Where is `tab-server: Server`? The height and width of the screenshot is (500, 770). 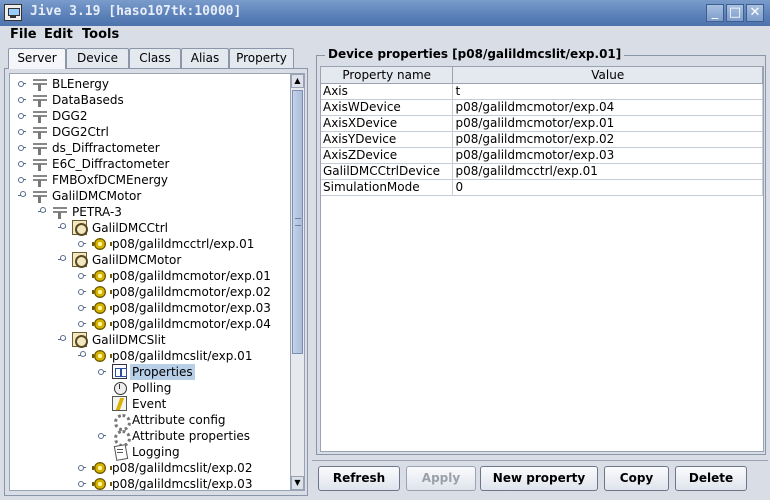
tab-server: Server is located at coordinates (37, 58).